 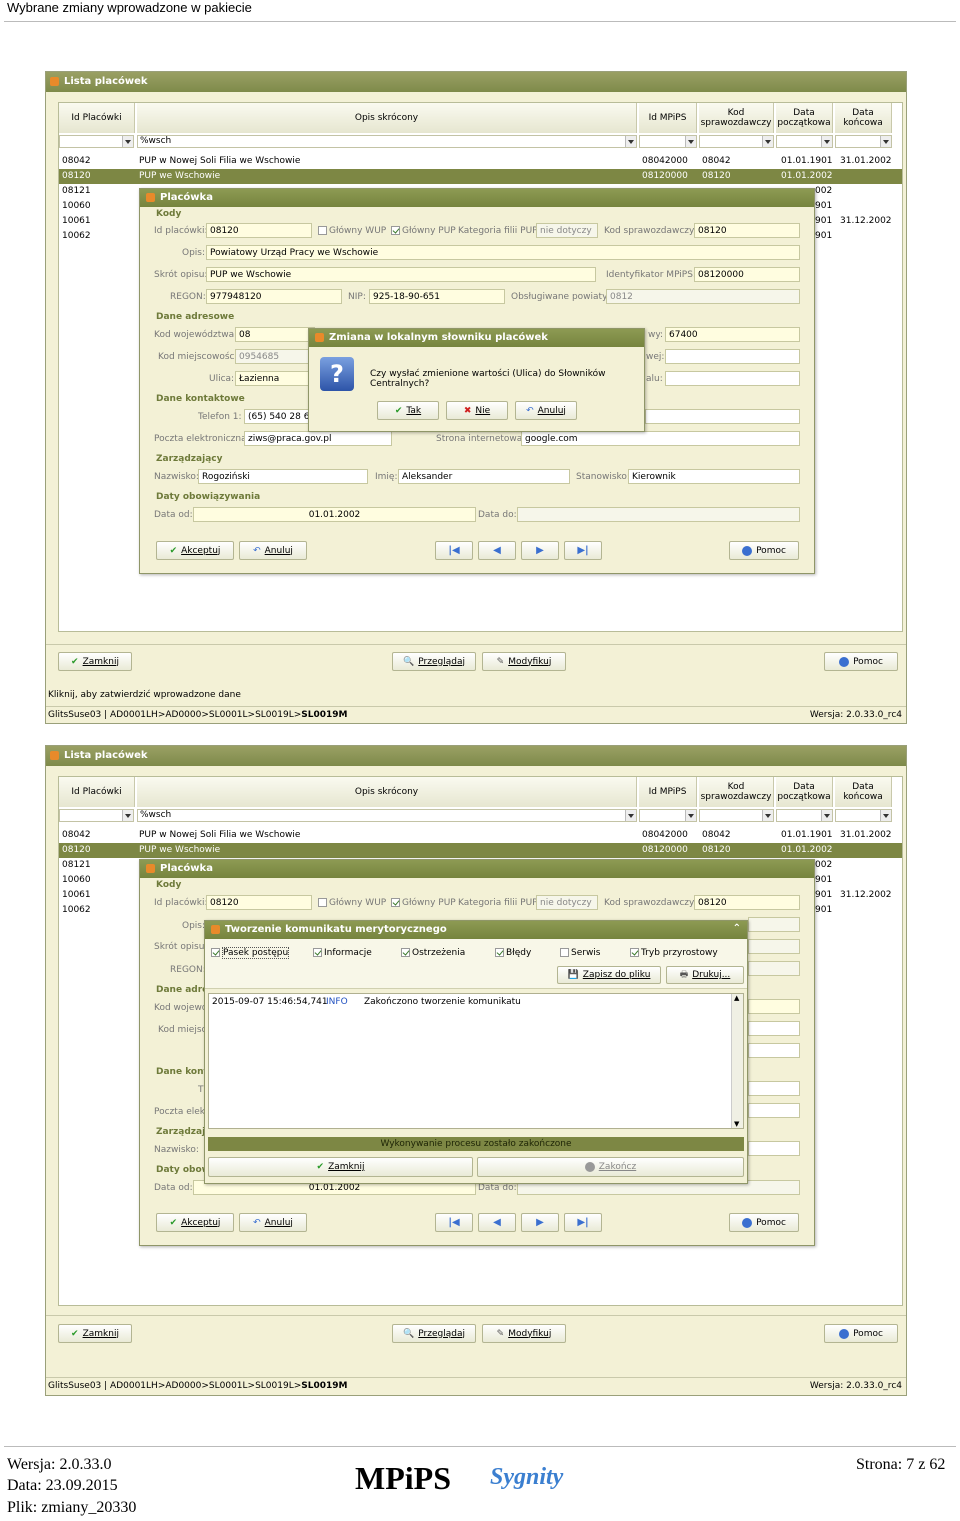 What do you see at coordinates (774, 968) in the screenshot?
I see `regon-field-end` at bounding box center [774, 968].